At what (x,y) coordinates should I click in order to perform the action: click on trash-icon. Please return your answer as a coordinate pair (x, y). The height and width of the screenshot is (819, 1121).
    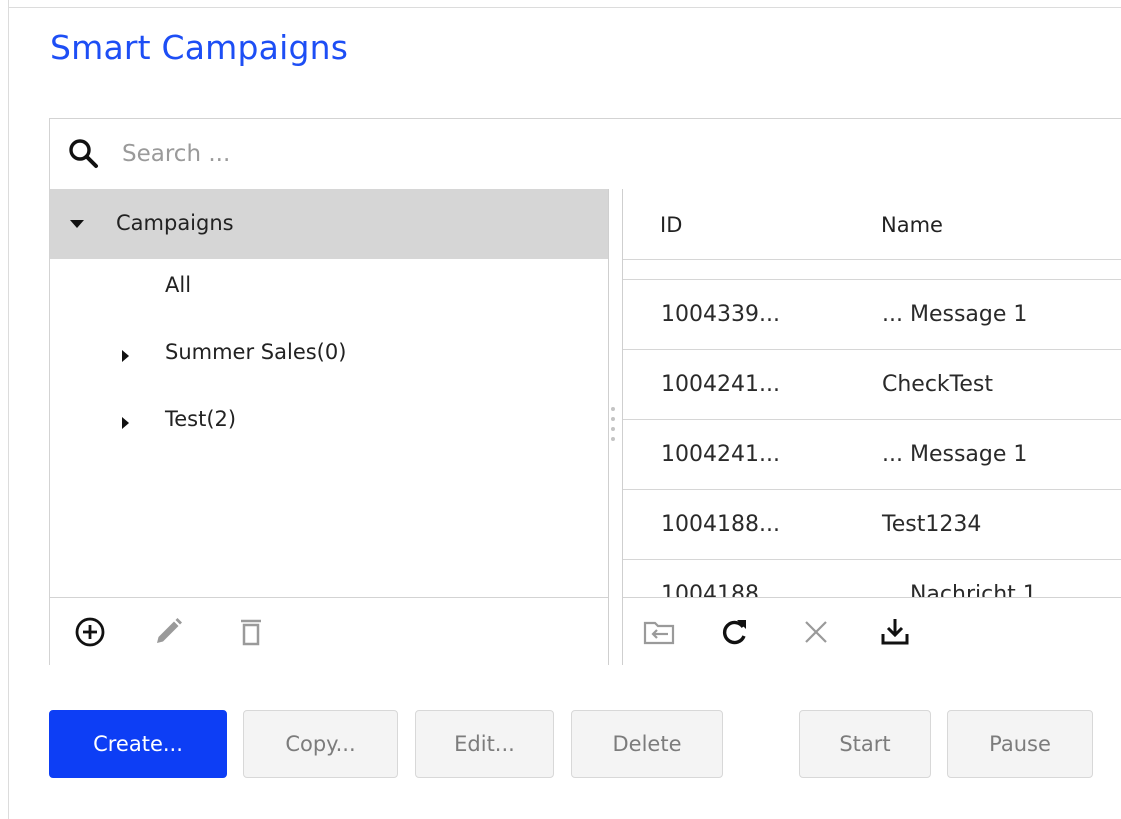
    Looking at the image, I should click on (251, 632).